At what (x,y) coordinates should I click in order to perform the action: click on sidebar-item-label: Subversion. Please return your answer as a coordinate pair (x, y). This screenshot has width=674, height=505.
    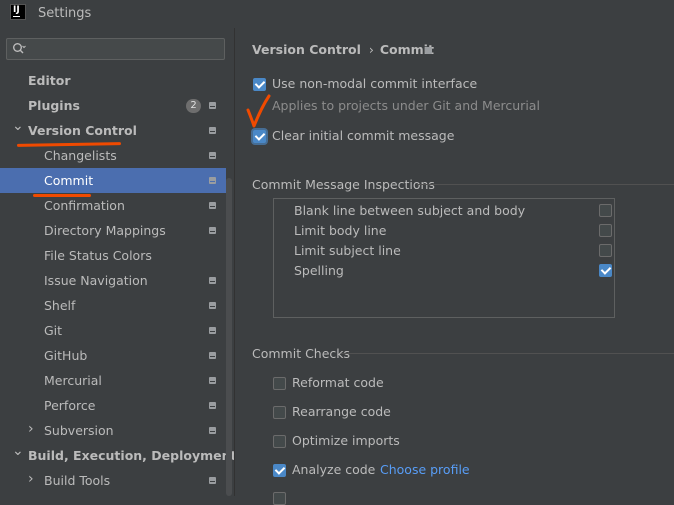
    Looking at the image, I should click on (79, 430).